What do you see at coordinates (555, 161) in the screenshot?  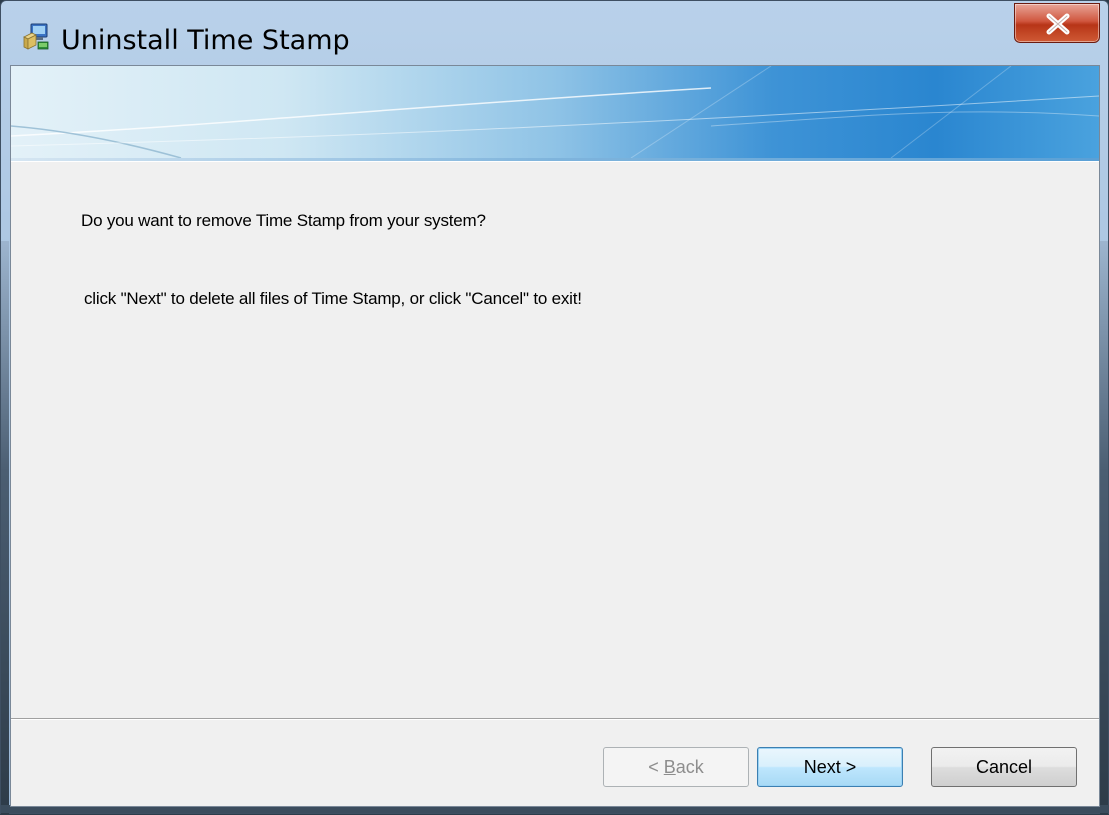 I see `banner-separator` at bounding box center [555, 161].